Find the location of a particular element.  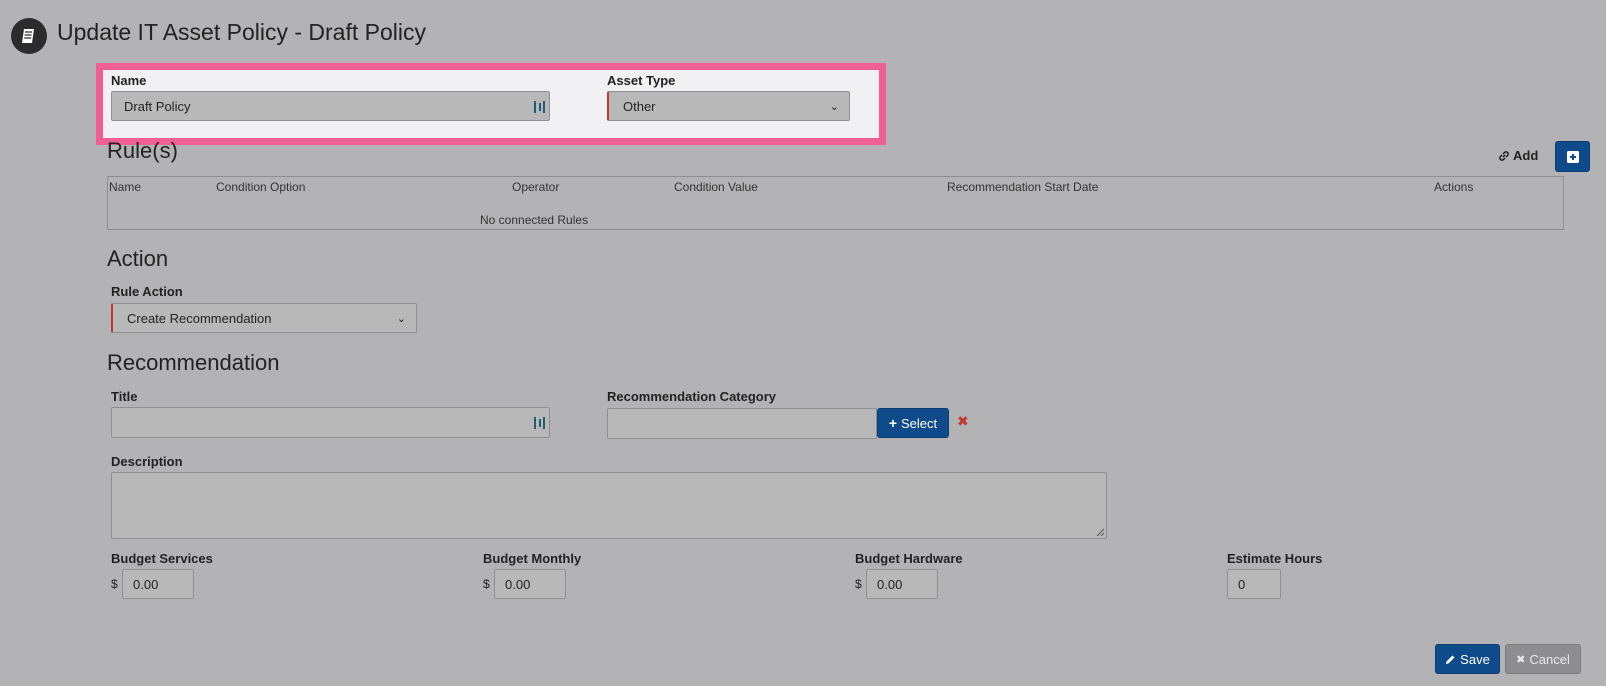

plus-square-icon is located at coordinates (1572, 156).